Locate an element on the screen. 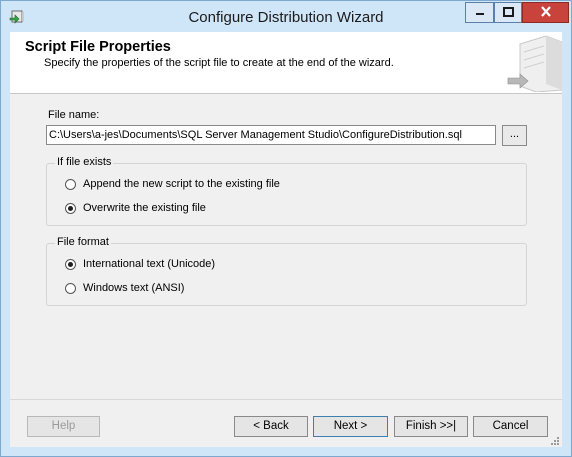 This screenshot has width=572, height=457. radio-ansi: Windows text (ANSI) is located at coordinates (124, 288).